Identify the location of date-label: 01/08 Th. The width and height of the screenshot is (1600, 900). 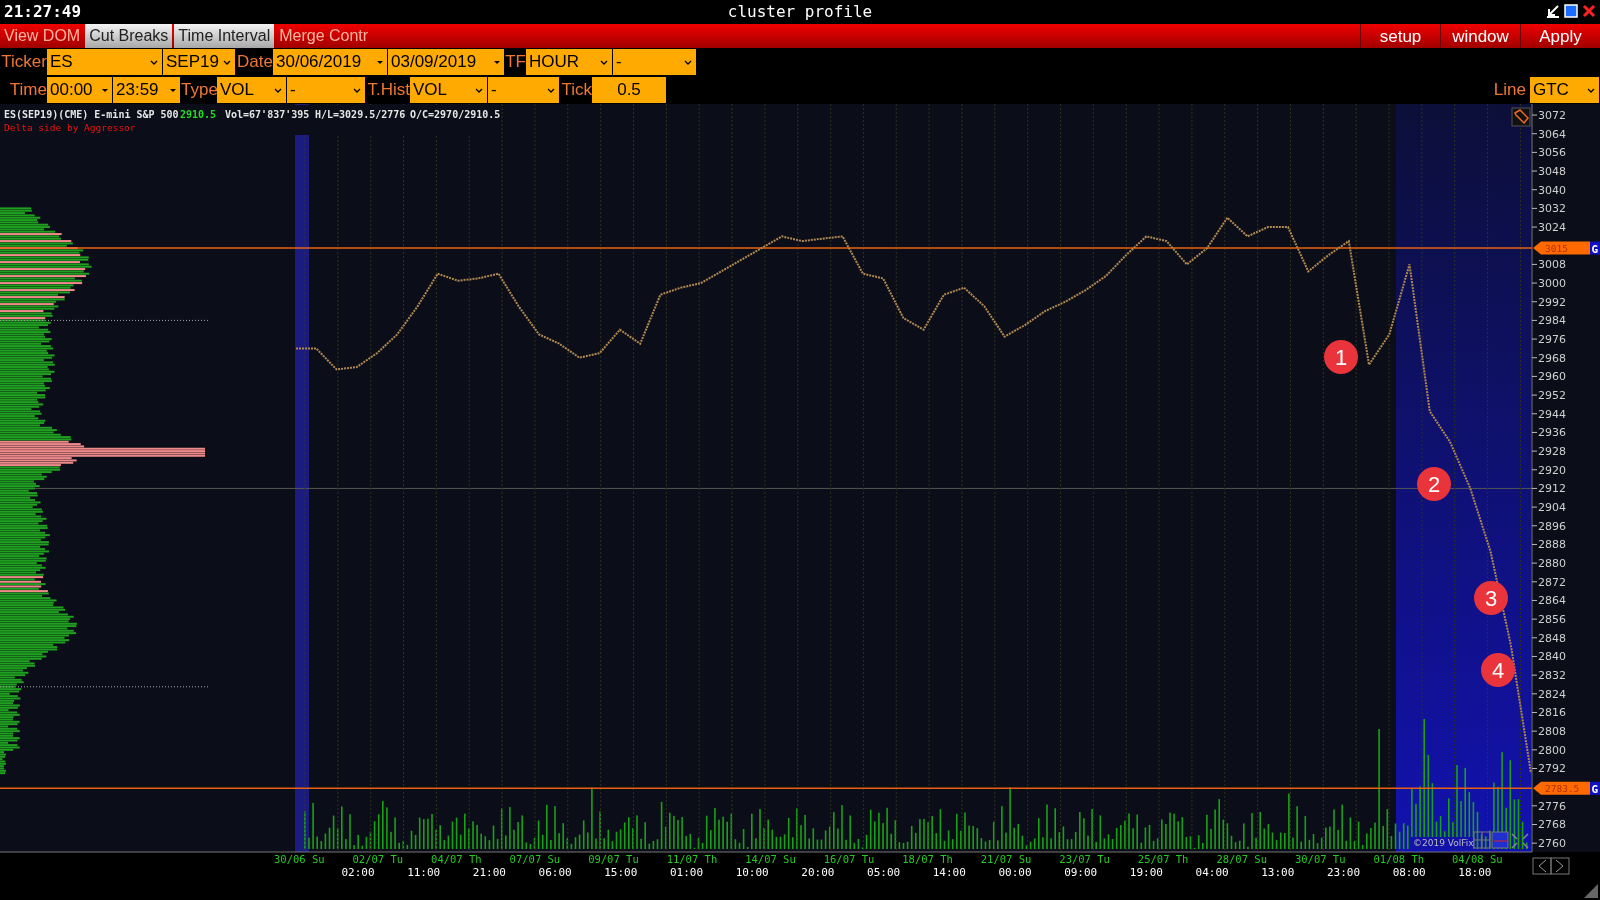
(1399, 859).